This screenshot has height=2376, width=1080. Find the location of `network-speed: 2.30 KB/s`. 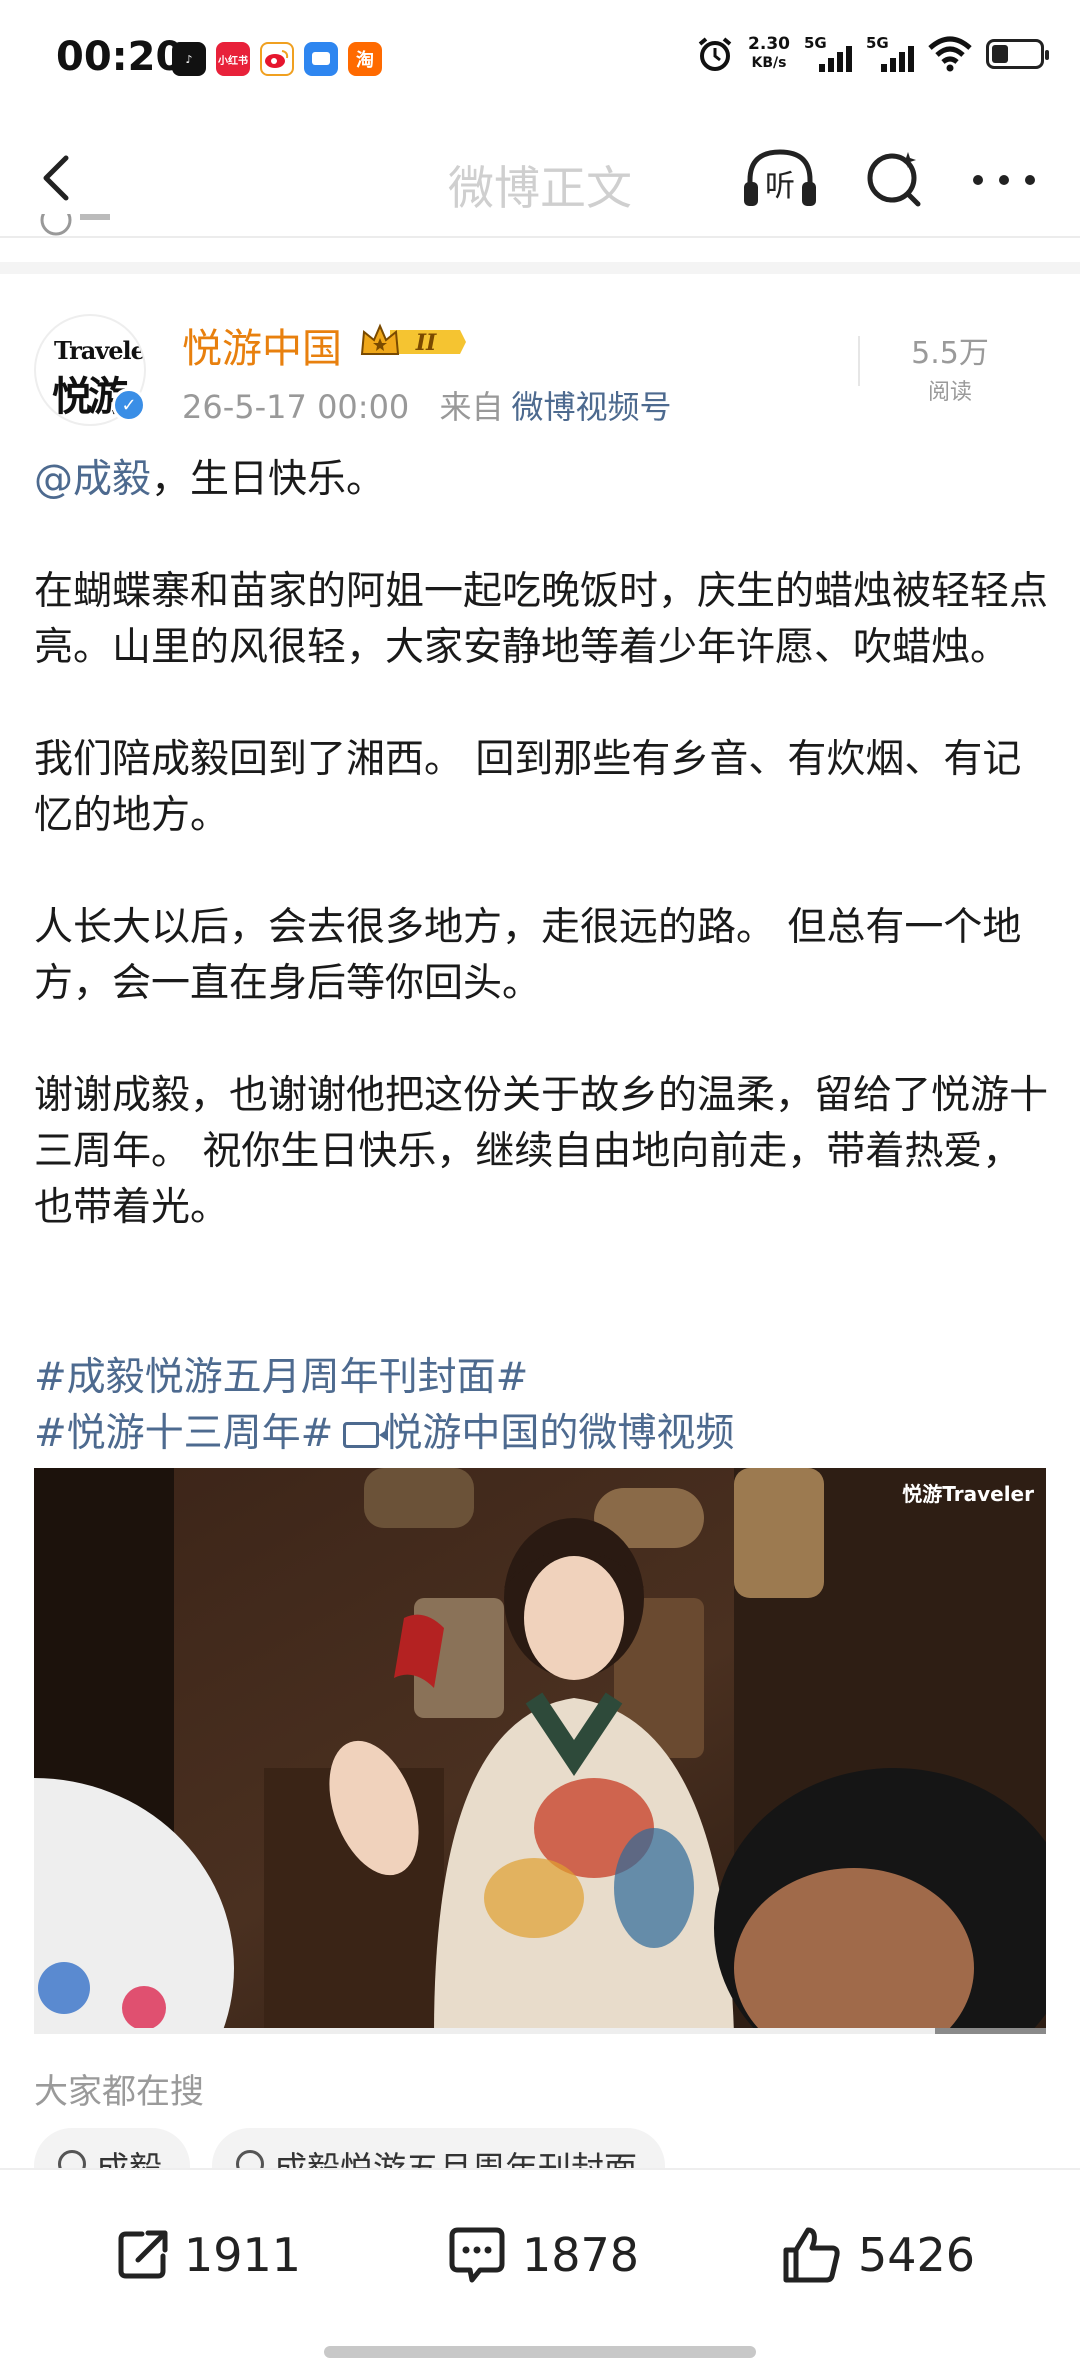

network-speed: 2.30 KB/s is located at coordinates (769, 53).